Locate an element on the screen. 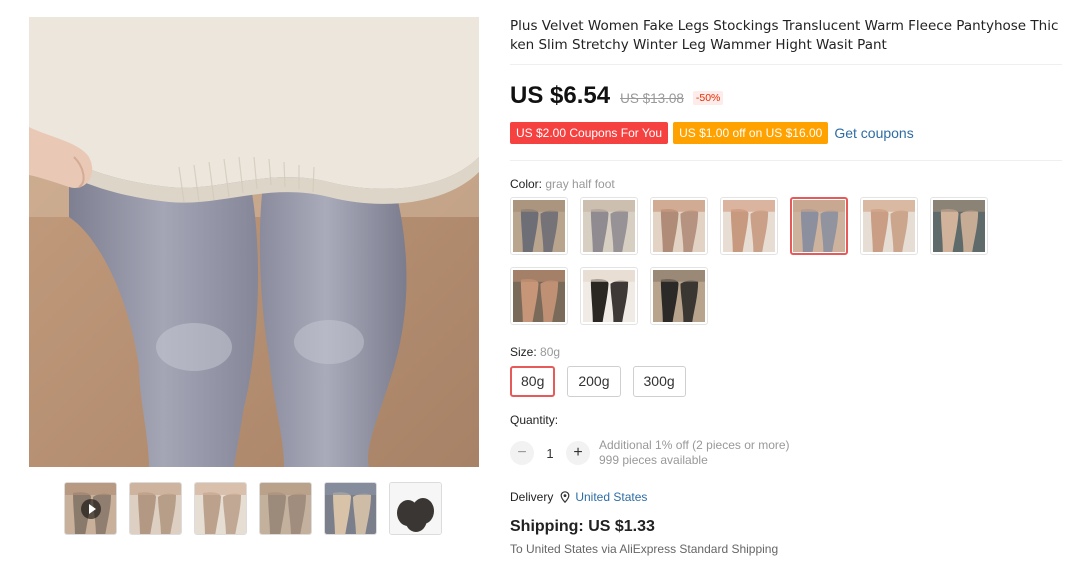  quantity-decrease-button: − is located at coordinates (522, 453).